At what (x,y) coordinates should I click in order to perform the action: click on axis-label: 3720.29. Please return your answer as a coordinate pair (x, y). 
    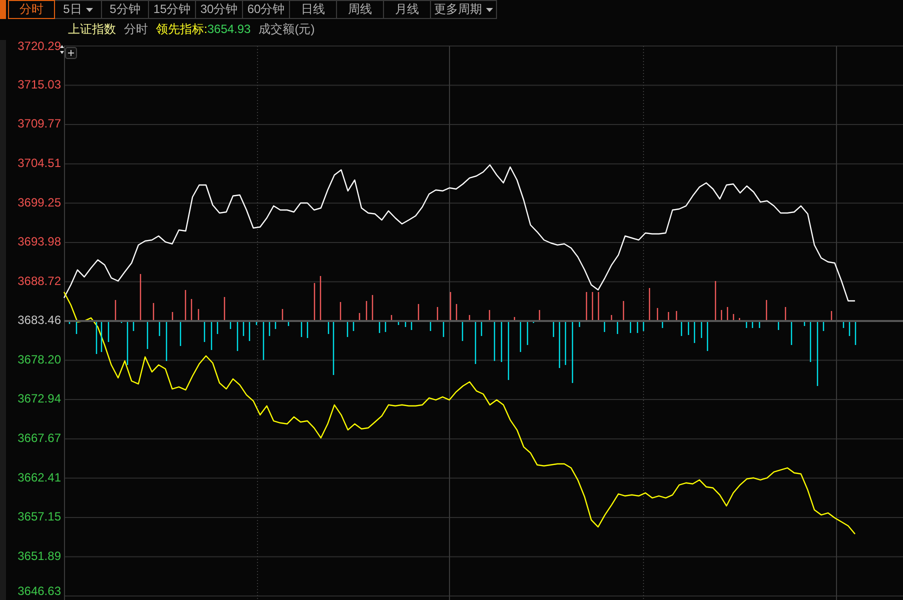
    Looking at the image, I should click on (39, 47).